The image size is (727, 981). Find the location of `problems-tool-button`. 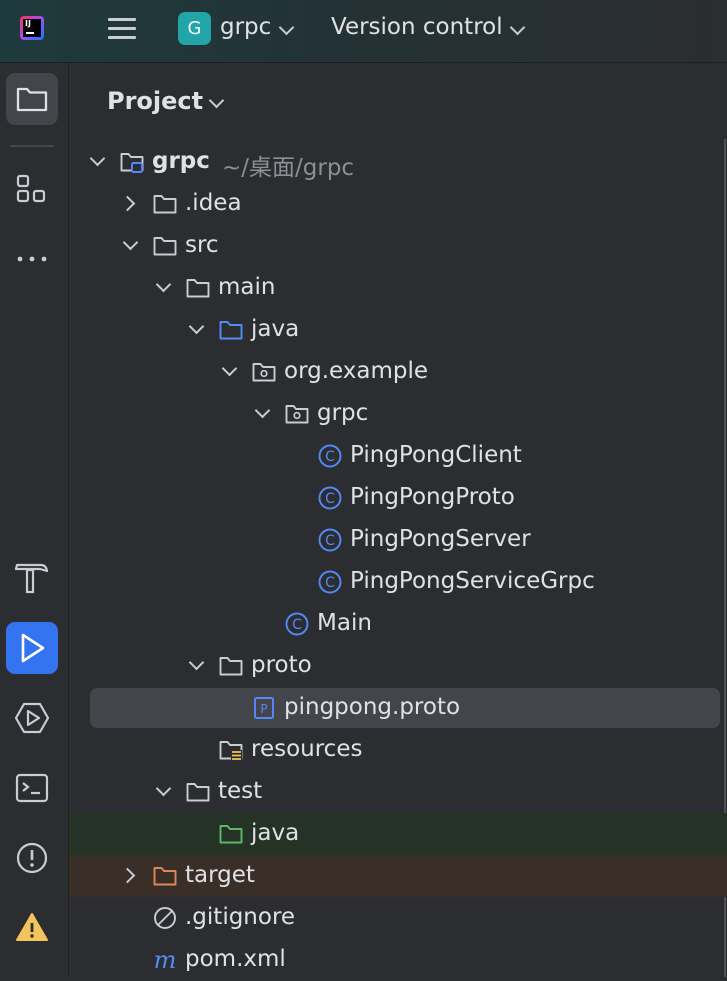

problems-tool-button is located at coordinates (32, 858).